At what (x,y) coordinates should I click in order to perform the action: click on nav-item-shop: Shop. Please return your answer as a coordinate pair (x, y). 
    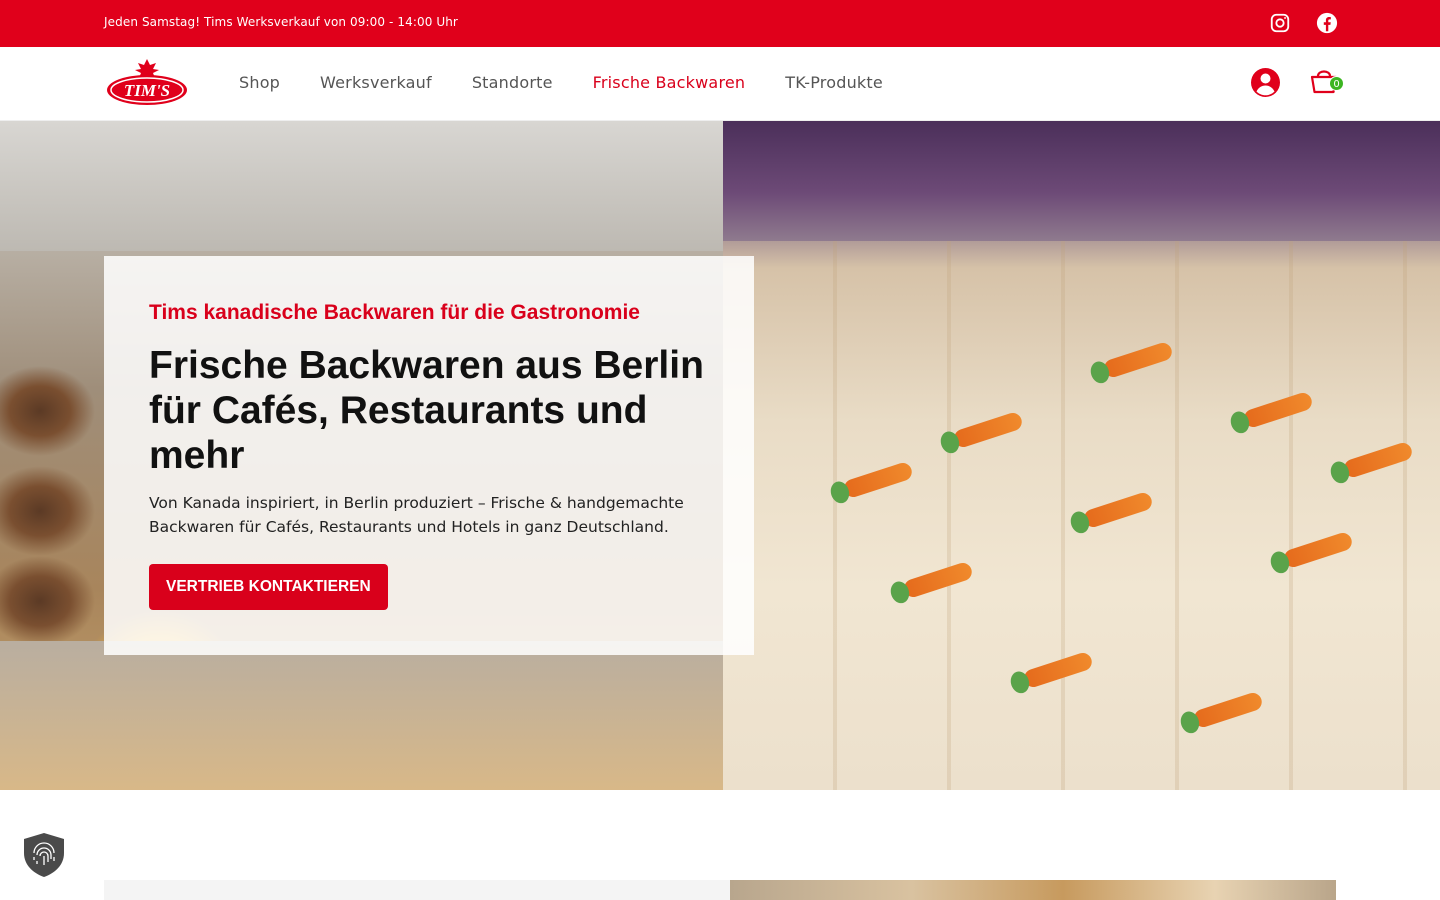
    Looking at the image, I should click on (259, 82).